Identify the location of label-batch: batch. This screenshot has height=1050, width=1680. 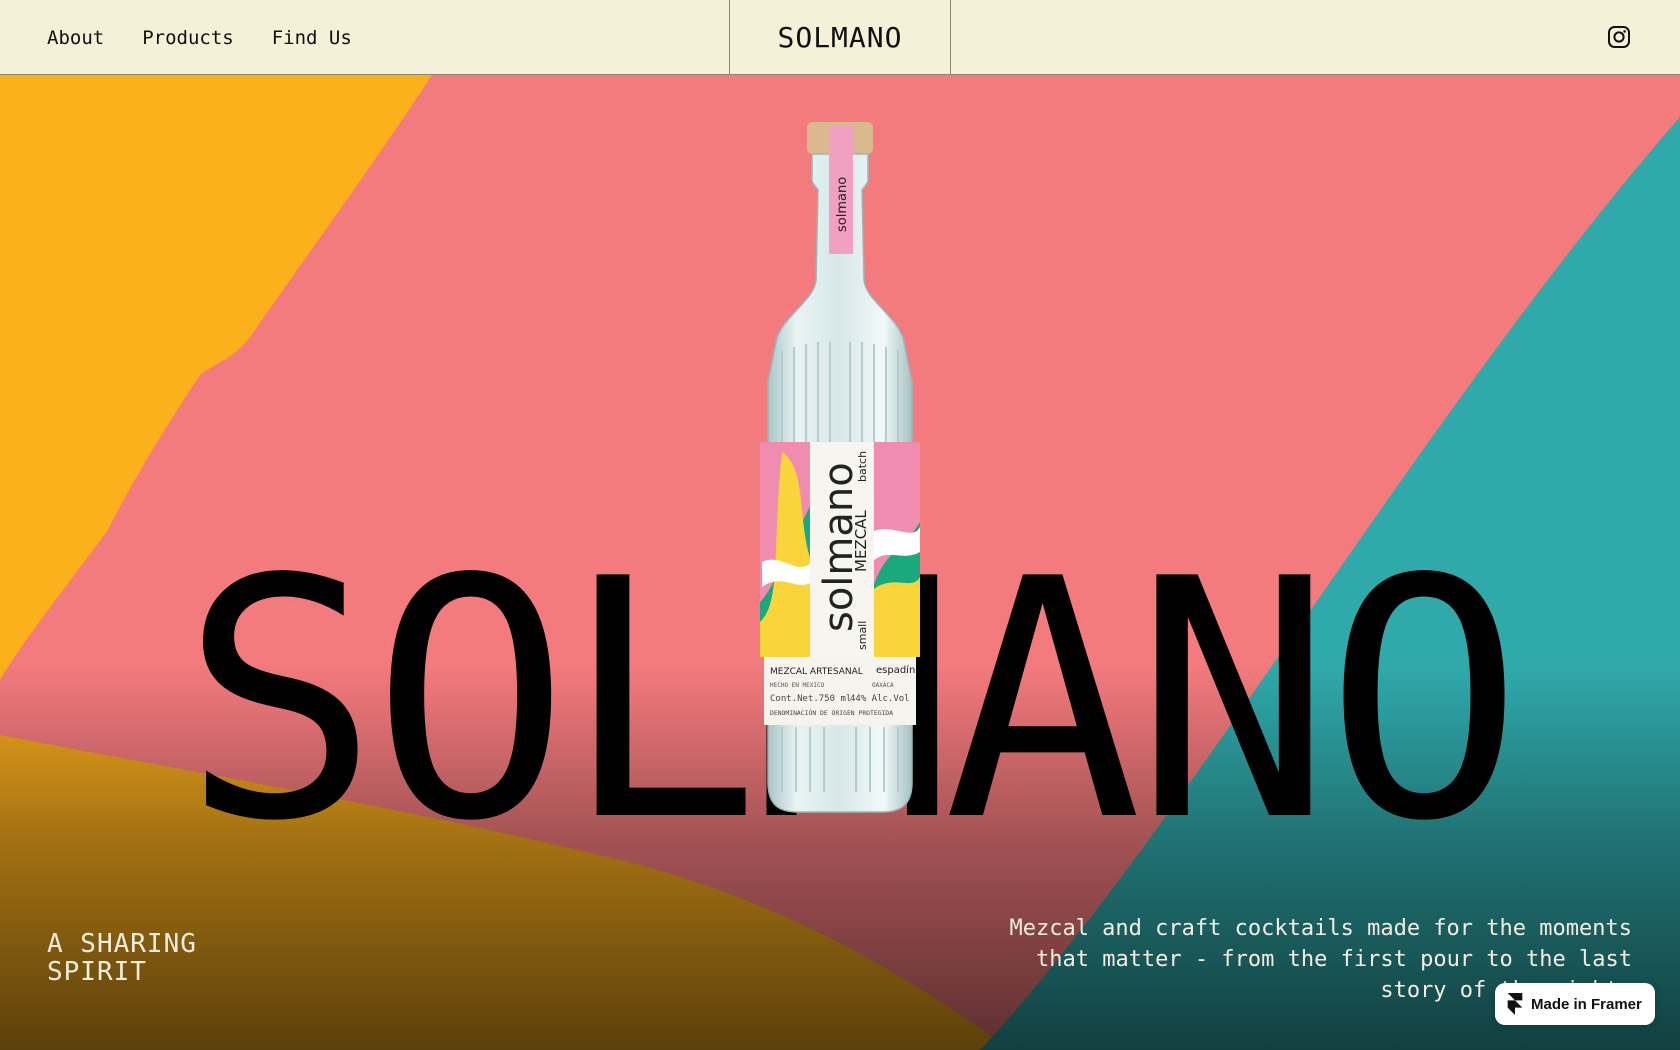
(862, 466).